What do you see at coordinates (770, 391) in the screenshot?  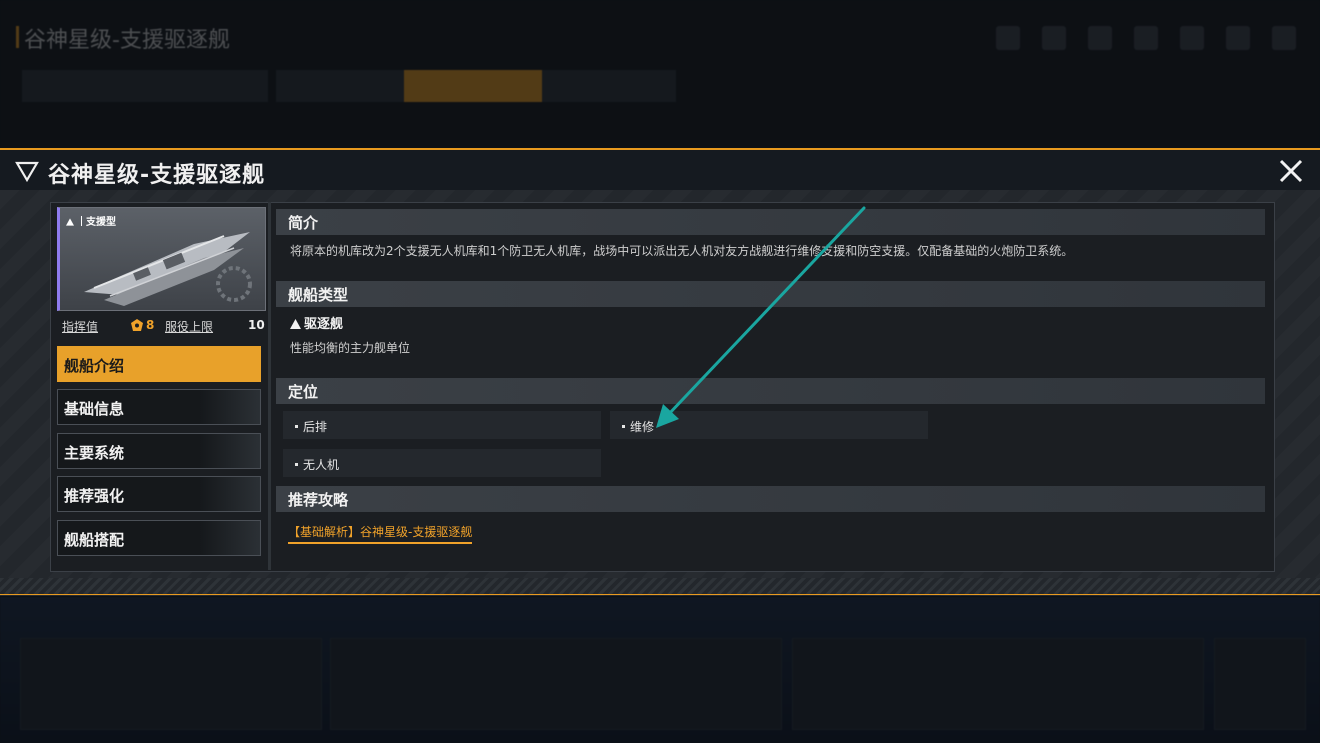 I see `section-positioning-header: 定位` at bounding box center [770, 391].